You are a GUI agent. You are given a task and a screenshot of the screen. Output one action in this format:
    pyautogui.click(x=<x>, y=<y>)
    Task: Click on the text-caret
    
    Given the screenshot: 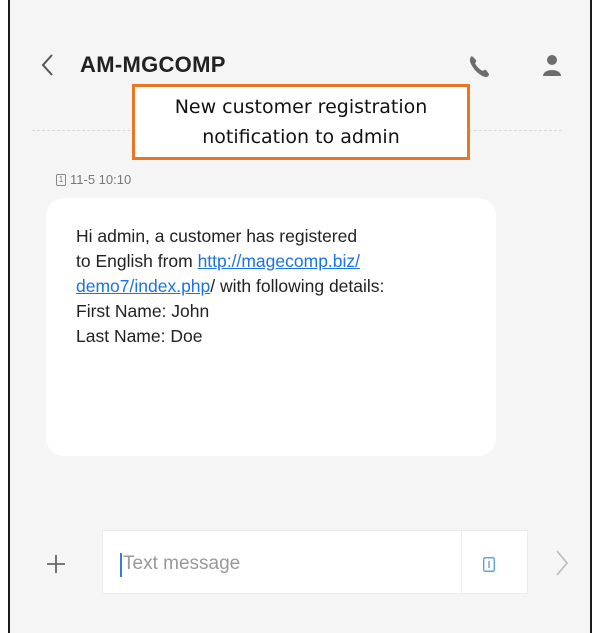 What is the action you would take?
    pyautogui.click(x=121, y=565)
    